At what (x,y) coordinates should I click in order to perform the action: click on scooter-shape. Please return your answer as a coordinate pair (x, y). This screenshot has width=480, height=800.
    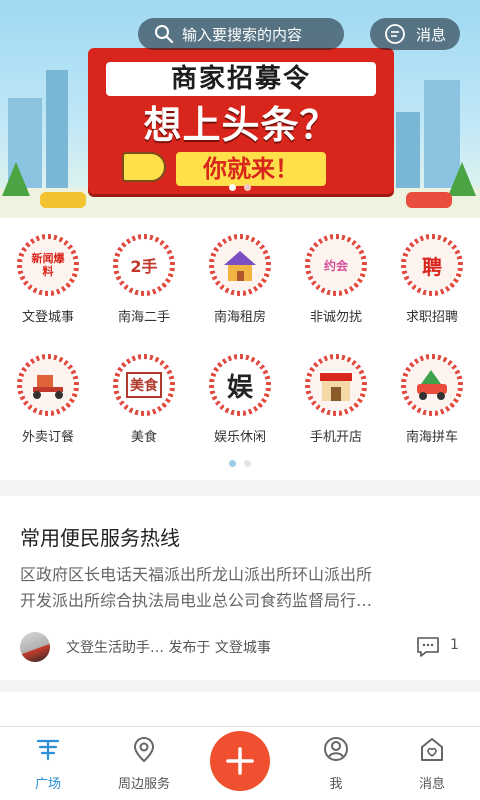
    Looking at the image, I should click on (48, 387).